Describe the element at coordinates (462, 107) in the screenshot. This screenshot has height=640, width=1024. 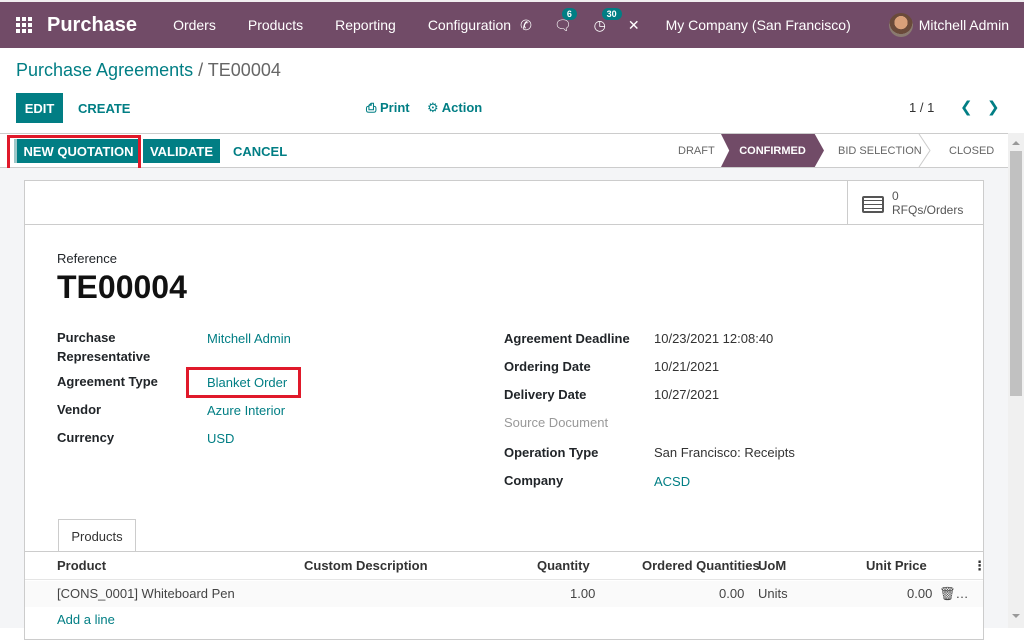
I see `action-label: Action` at that location.